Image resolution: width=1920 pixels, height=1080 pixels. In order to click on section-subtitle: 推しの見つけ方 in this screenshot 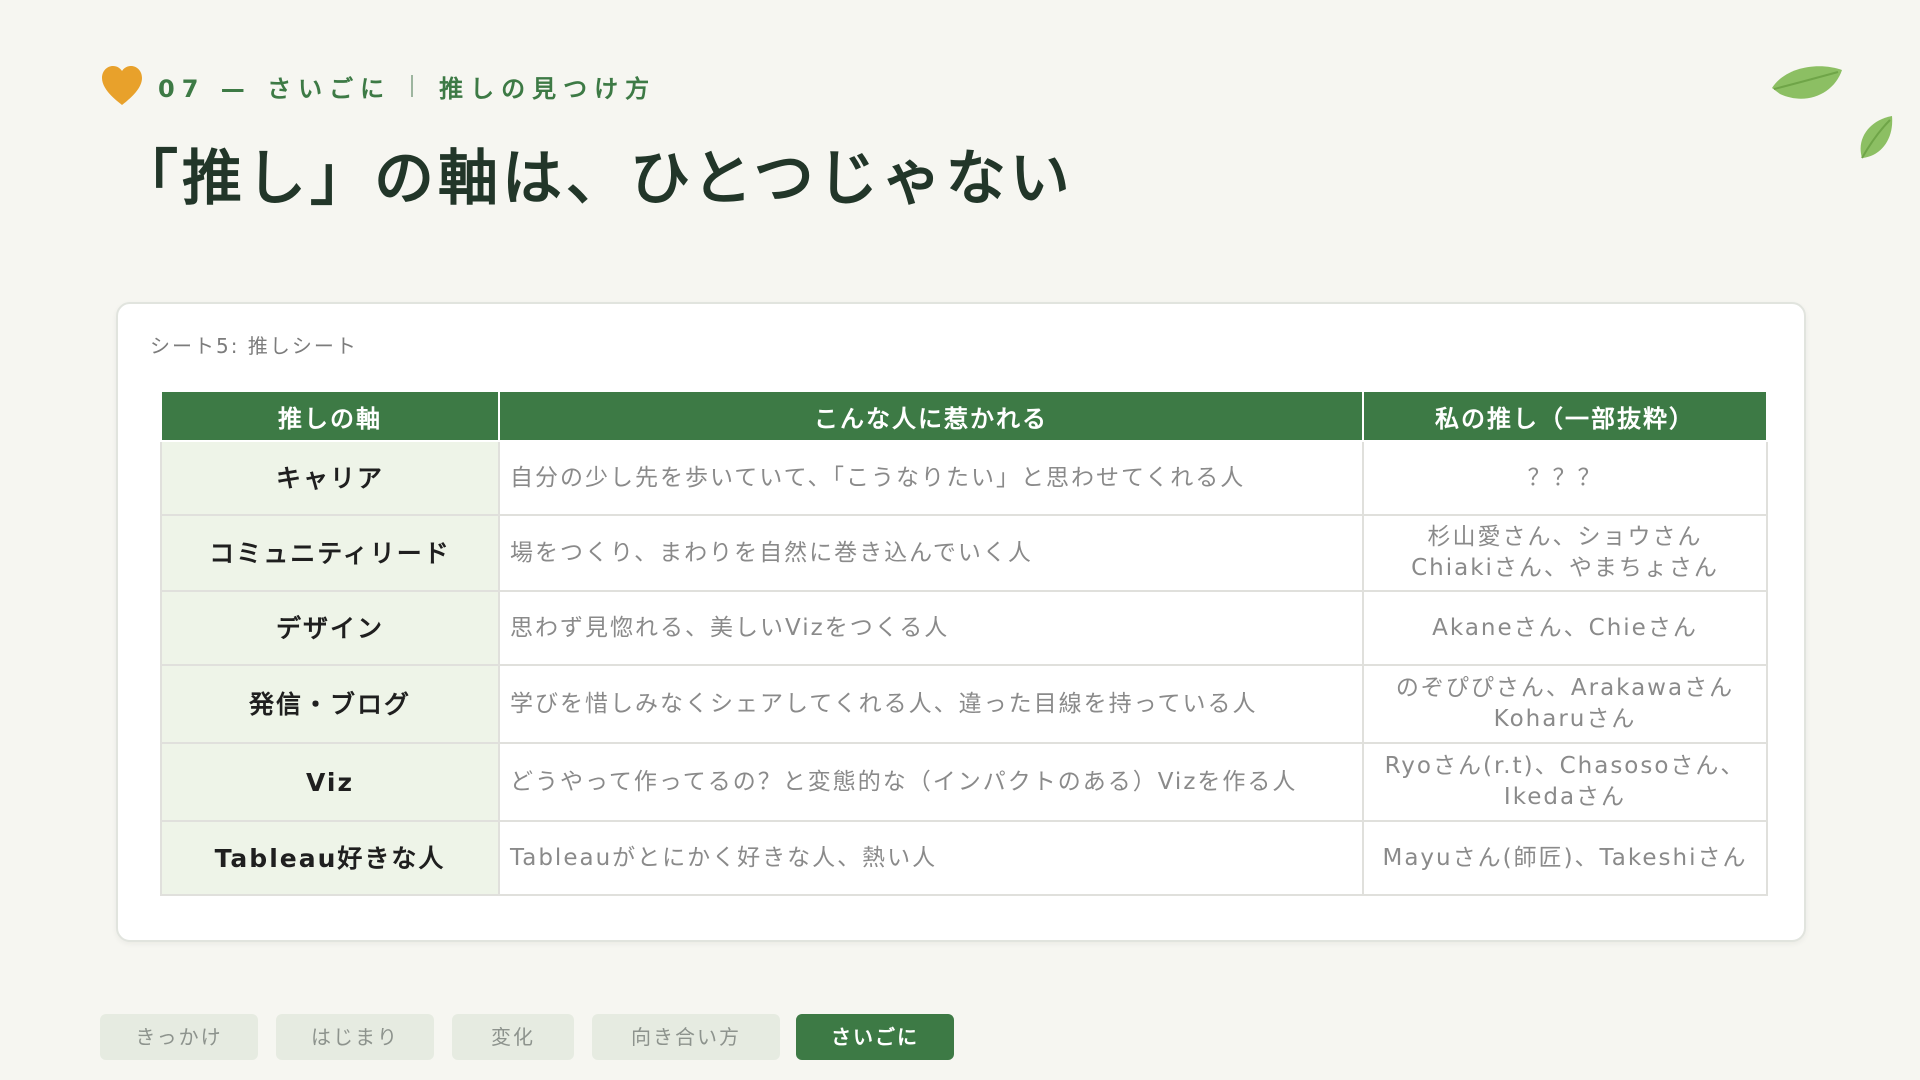, I will do `click(548, 88)`.